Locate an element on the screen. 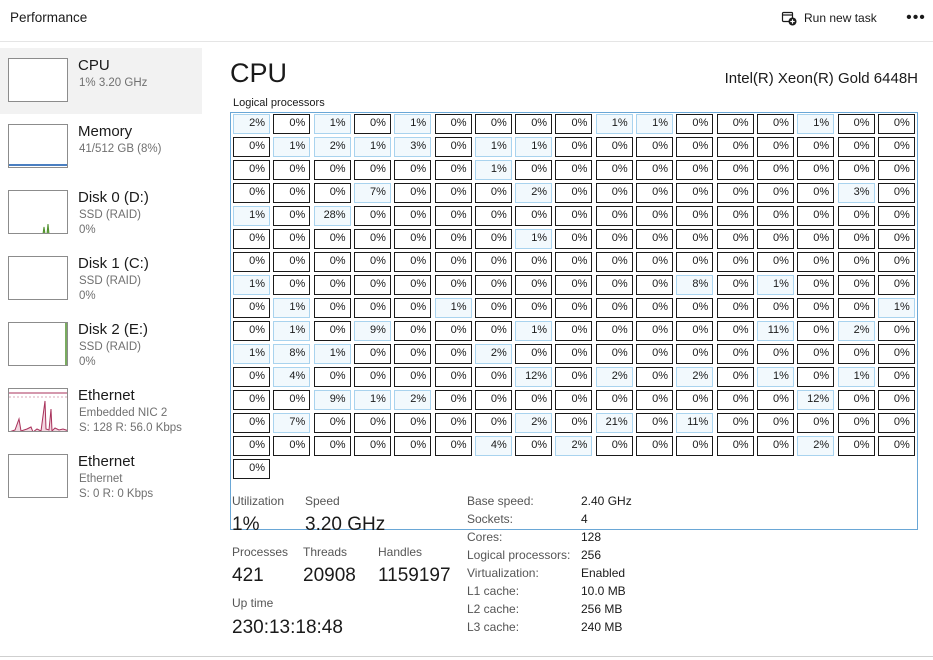 This screenshot has height=660, width=933. sidebar-item-value: 0% is located at coordinates (87, 296).